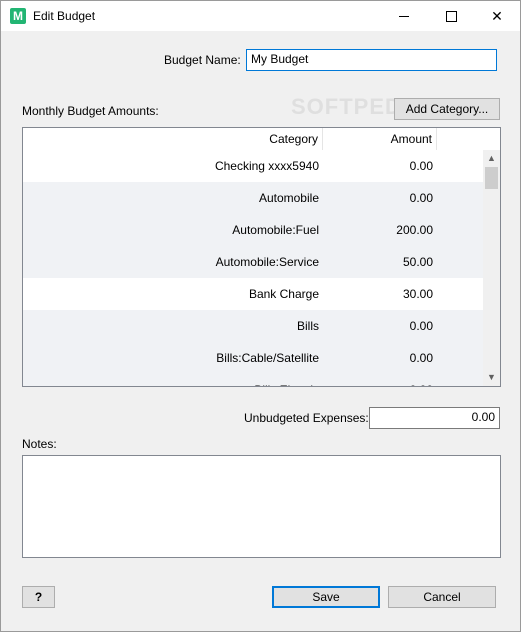 The width and height of the screenshot is (521, 632). I want to click on table-row: Automobile 0.00, so click(254, 198).